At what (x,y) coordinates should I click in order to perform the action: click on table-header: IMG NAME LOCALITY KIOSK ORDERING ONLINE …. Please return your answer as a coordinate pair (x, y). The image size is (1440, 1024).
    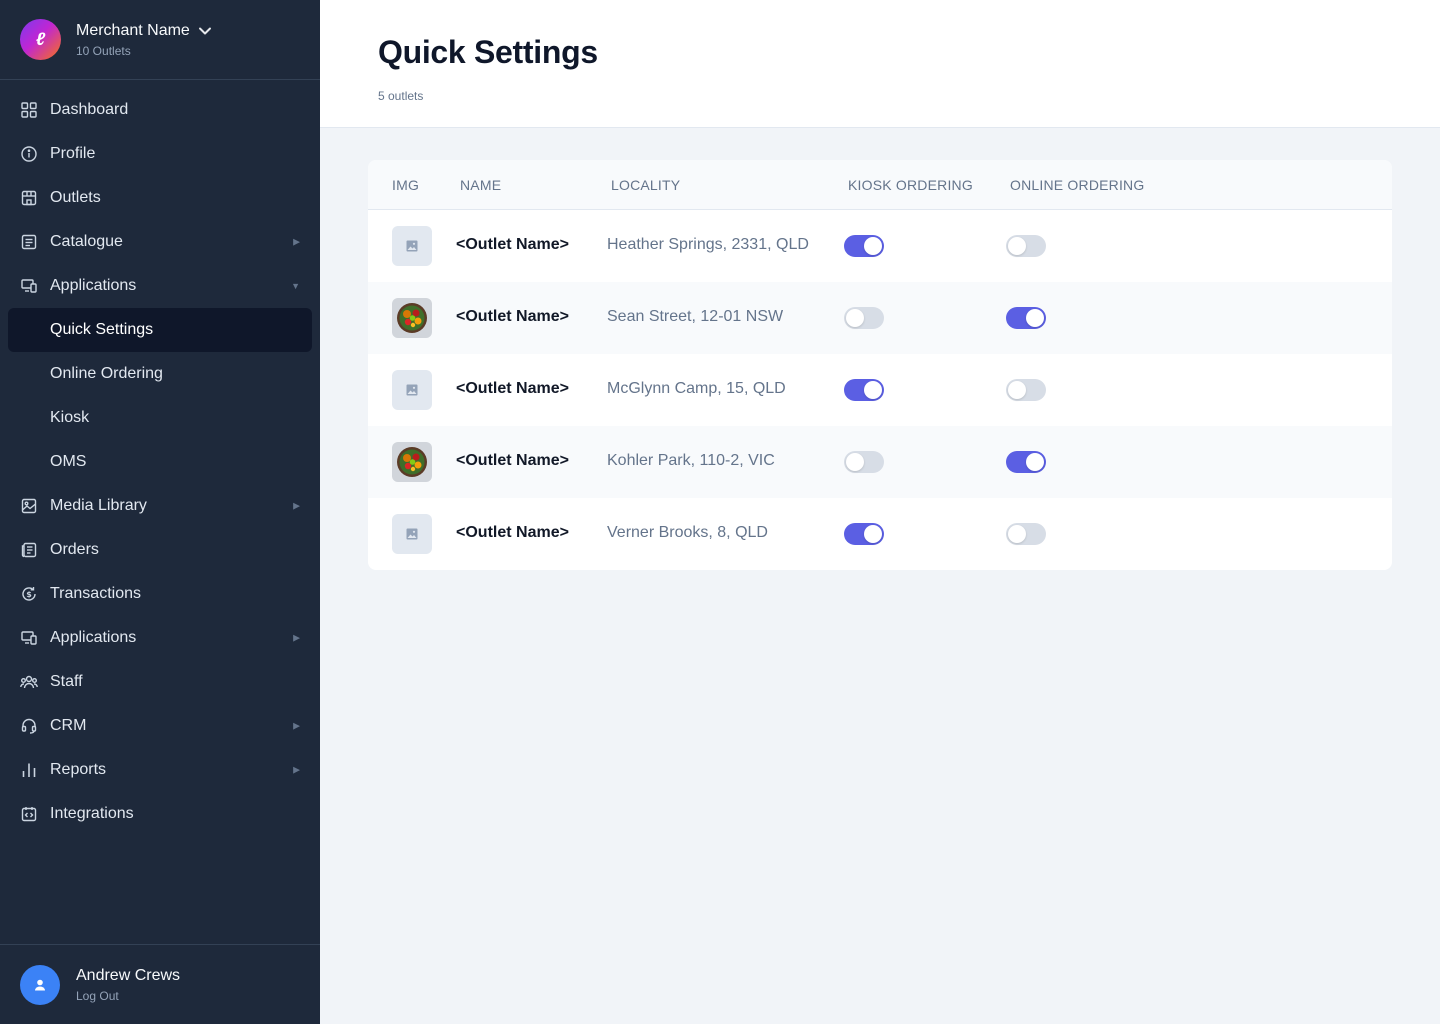
    Looking at the image, I should click on (880, 185).